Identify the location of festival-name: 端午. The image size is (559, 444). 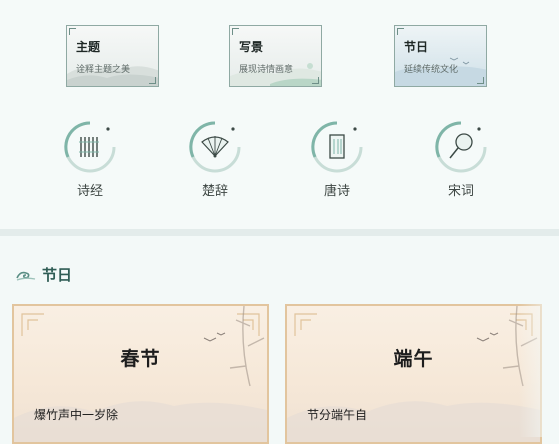
(413, 359).